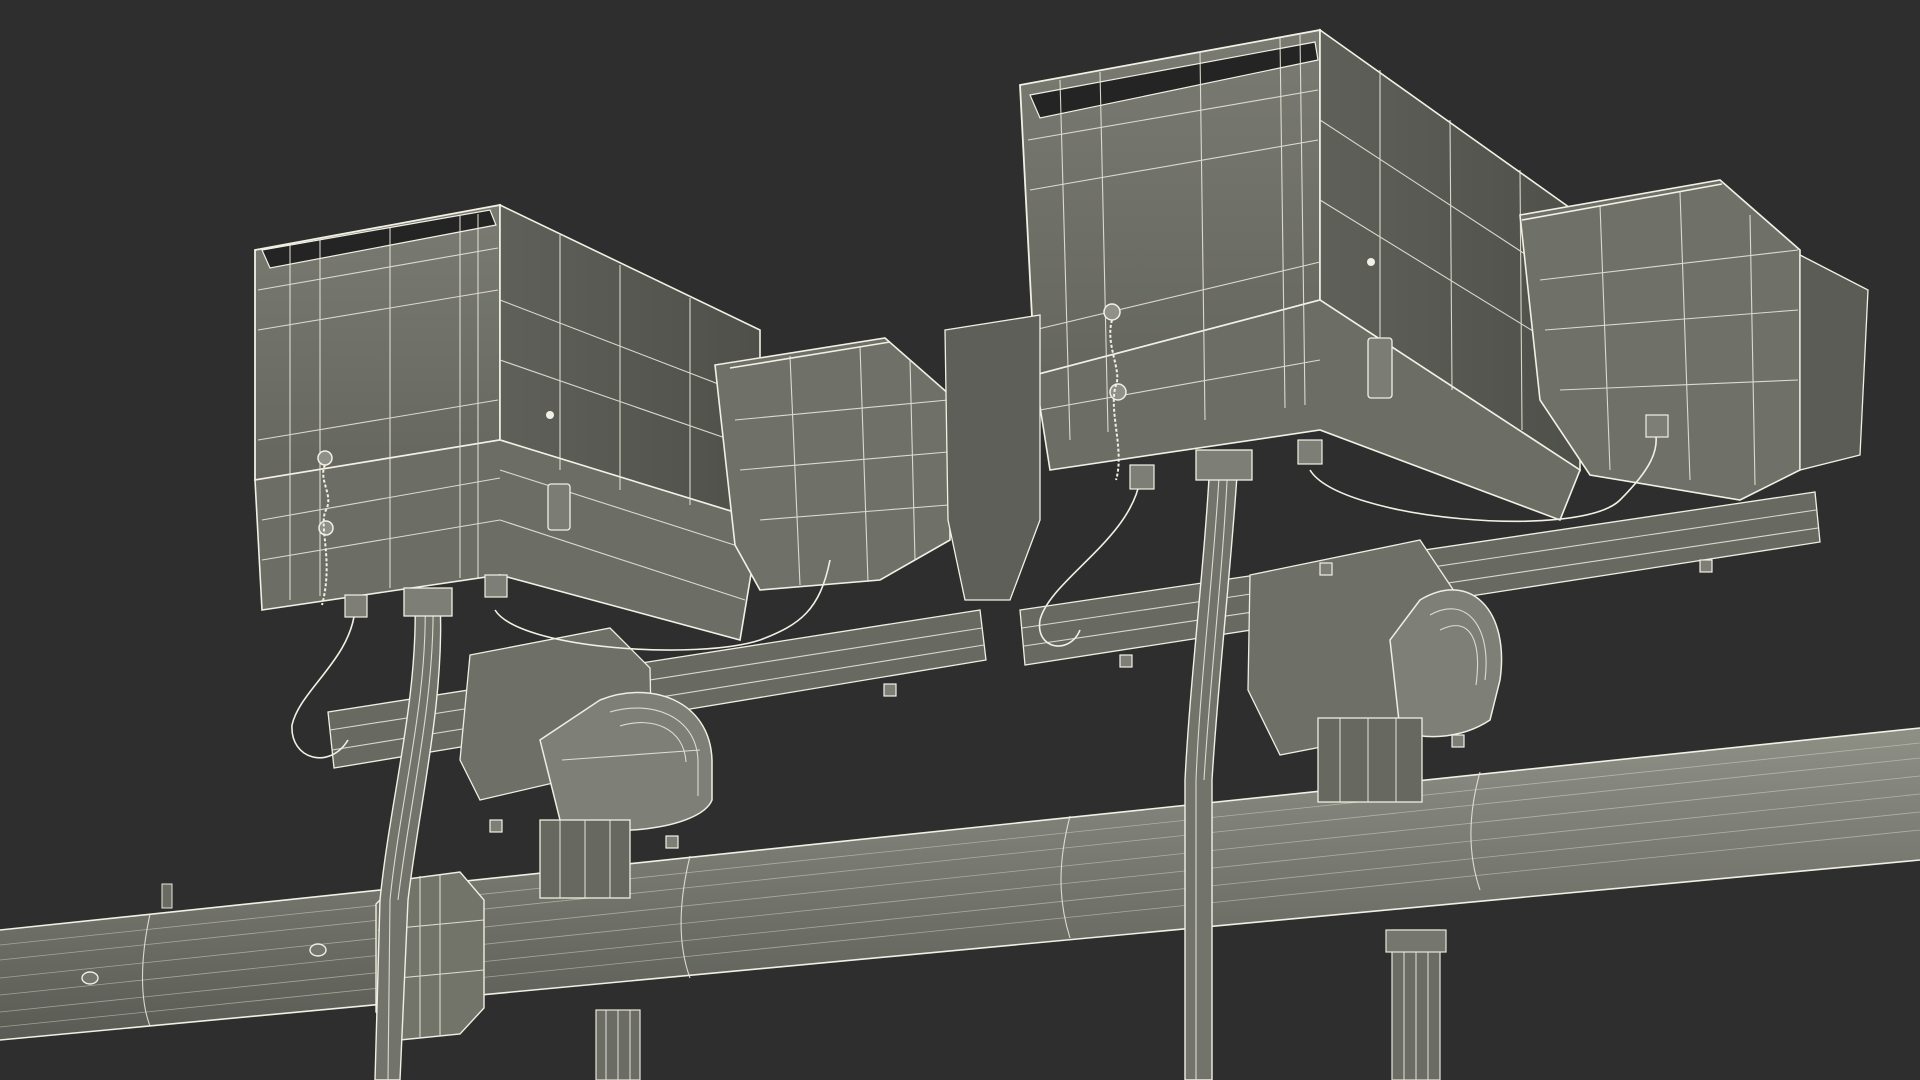 This screenshot has width=1920, height=1080. What do you see at coordinates (1211, 769) in the screenshot?
I see `cable-conduit` at bounding box center [1211, 769].